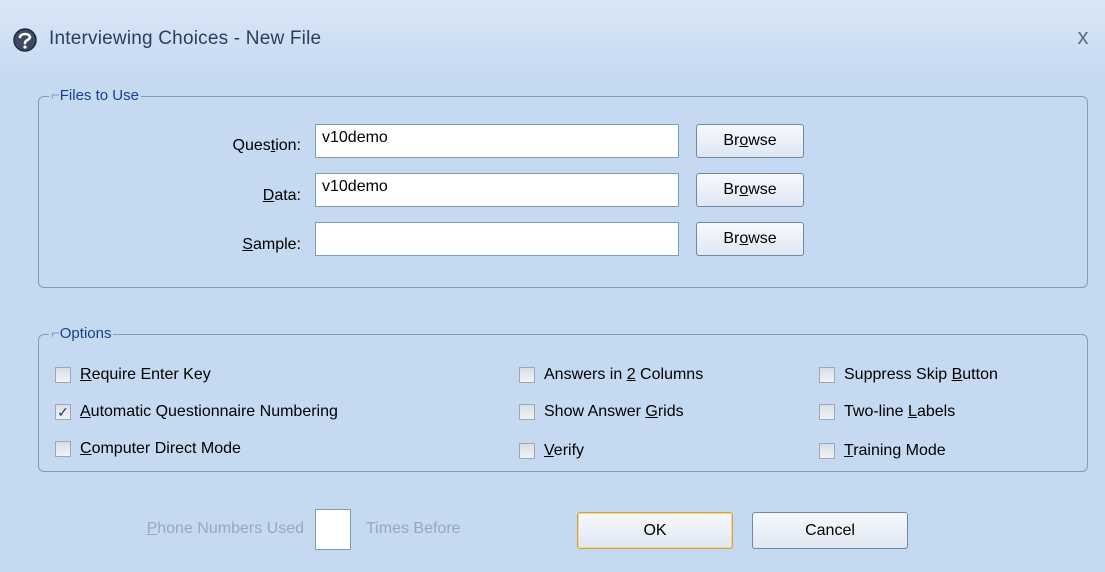  I want to click on training-mode-checkbox: Training Mode, so click(882, 451).